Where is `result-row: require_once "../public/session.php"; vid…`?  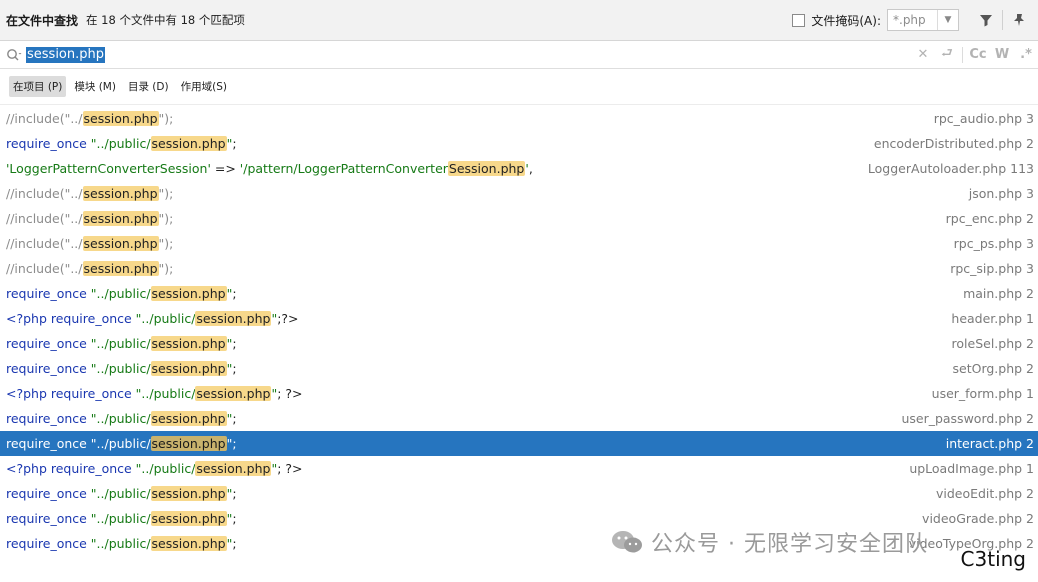 result-row: require_once "../public/session.php"; vid… is located at coordinates (519, 493).